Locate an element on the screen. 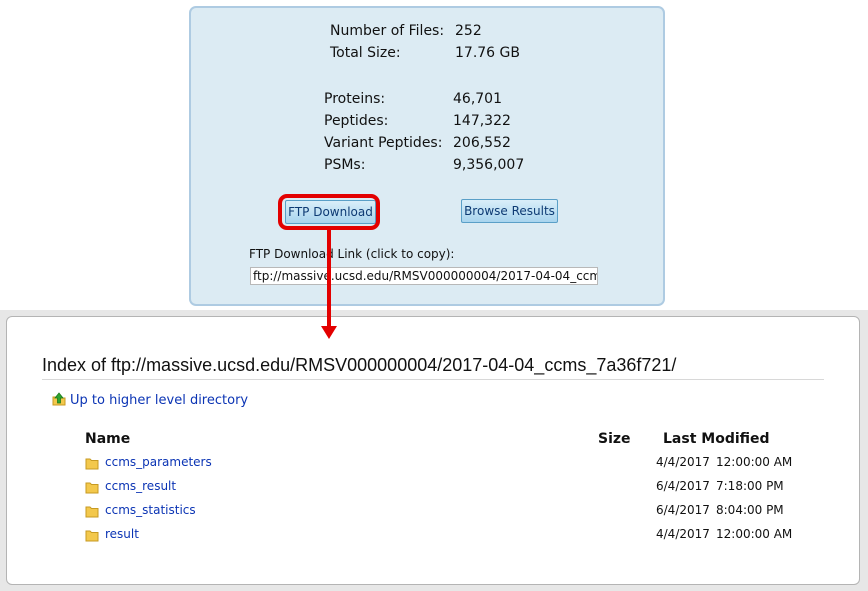  callout-arrow-head is located at coordinates (329, 332).